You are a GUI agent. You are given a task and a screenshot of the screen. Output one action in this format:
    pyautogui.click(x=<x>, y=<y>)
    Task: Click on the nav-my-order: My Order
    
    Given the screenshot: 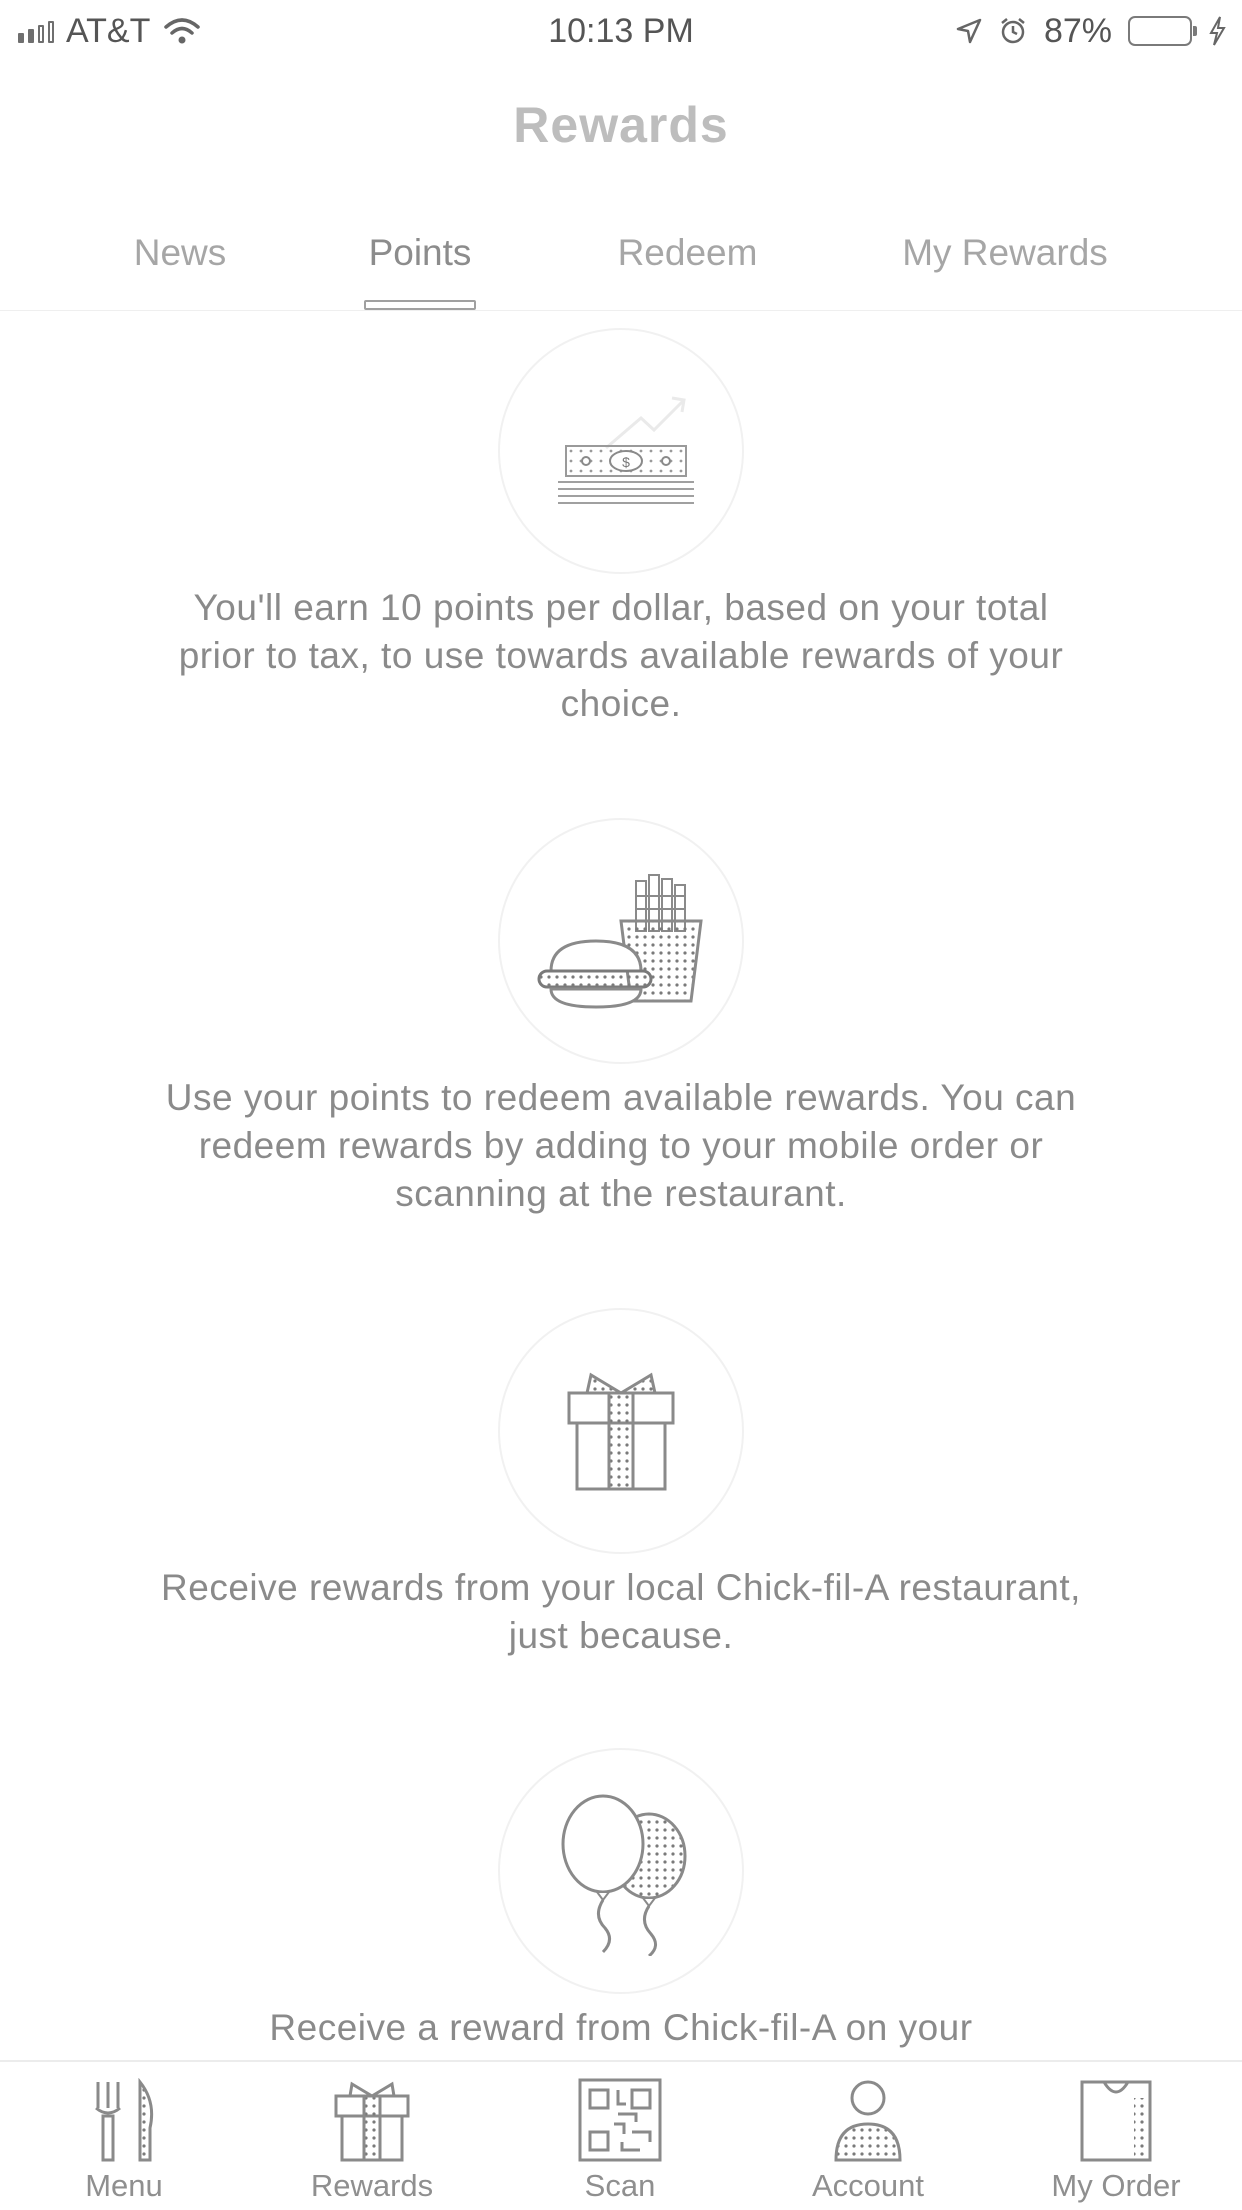 What is the action you would take?
    pyautogui.click(x=1116, y=2140)
    